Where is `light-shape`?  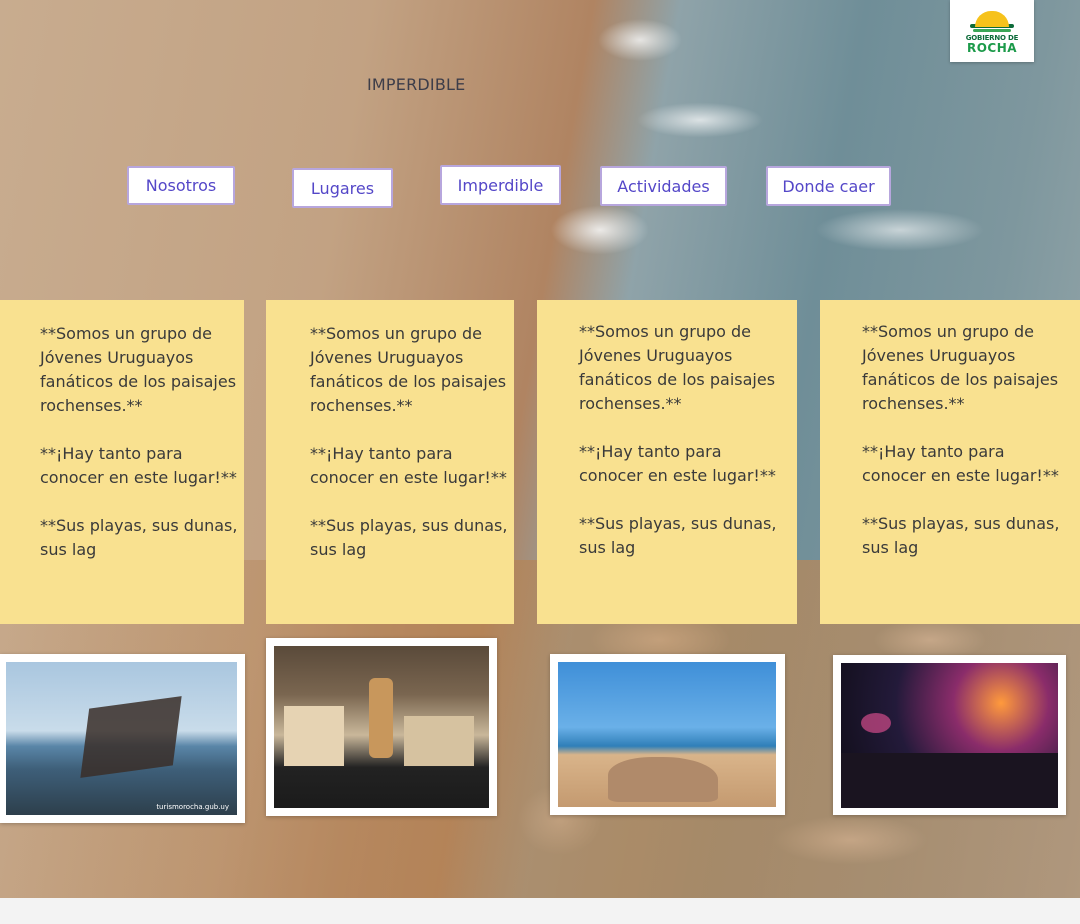
light-shape is located at coordinates (876, 723).